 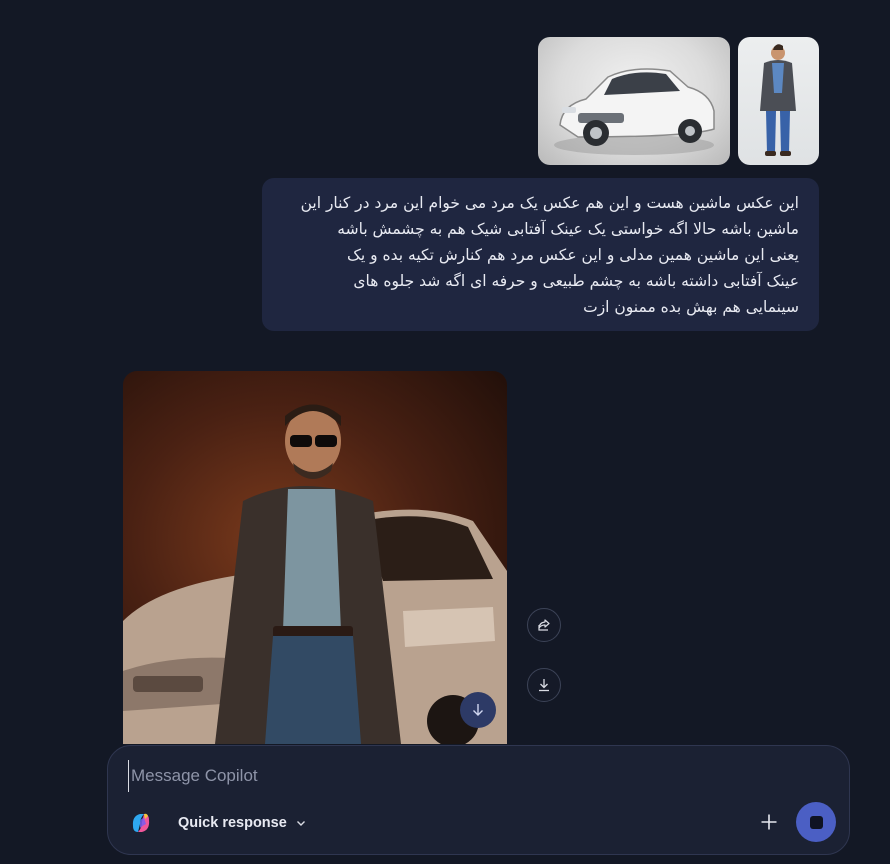 I want to click on copilot-logo-icon, so click(x=141, y=822).